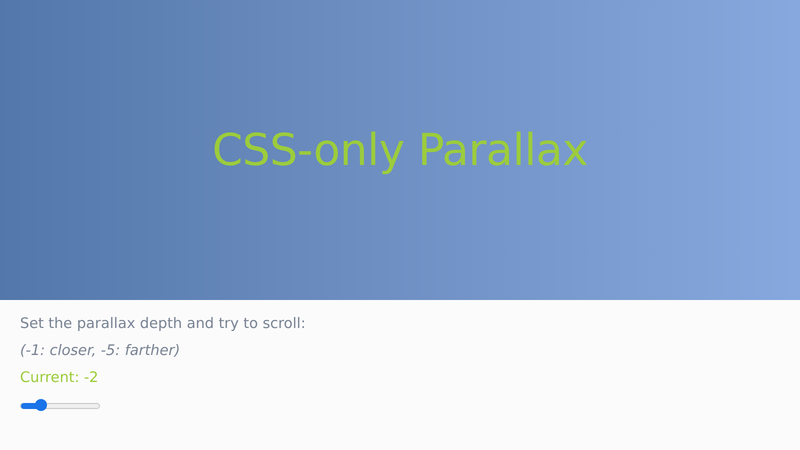 This screenshot has height=450, width=800. What do you see at coordinates (163, 324) in the screenshot?
I see `instruction-text: Set the parallax depth and try to scroll:` at bounding box center [163, 324].